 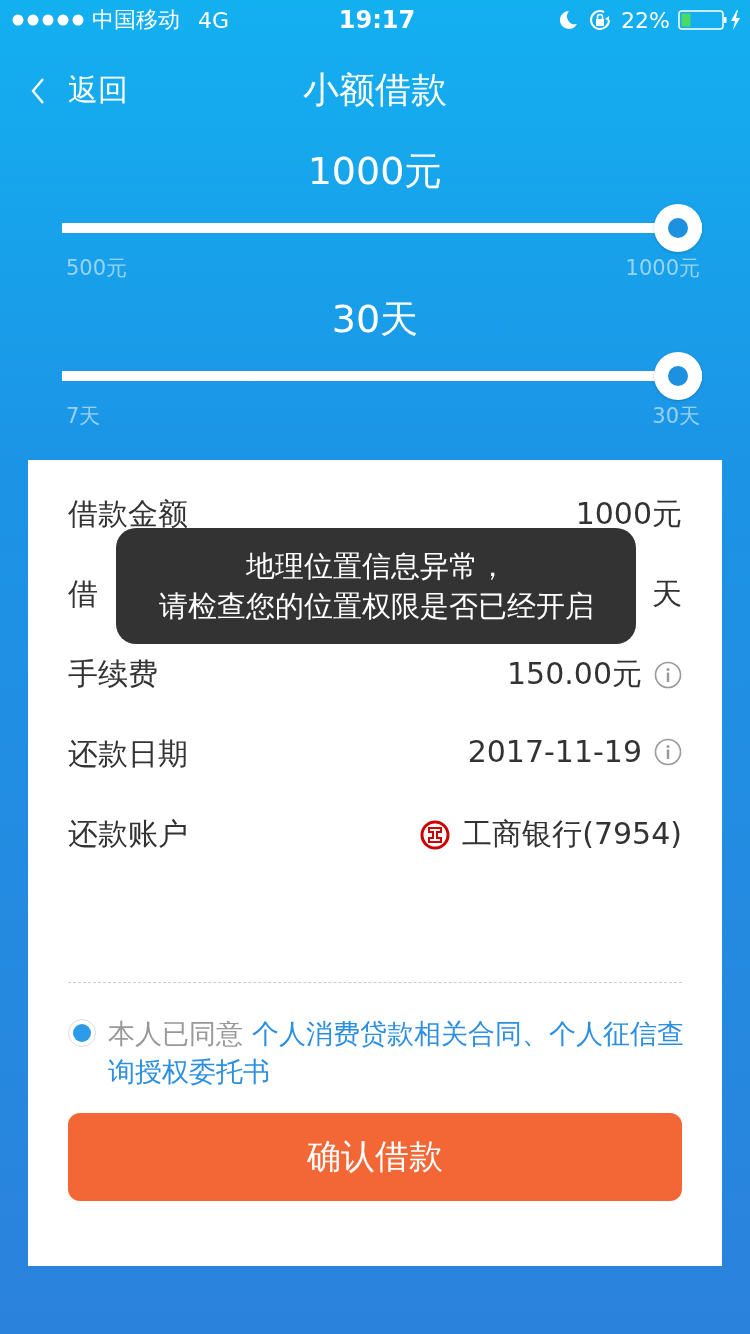 What do you see at coordinates (83, 594) in the screenshot?
I see `detail-label: 借` at bounding box center [83, 594].